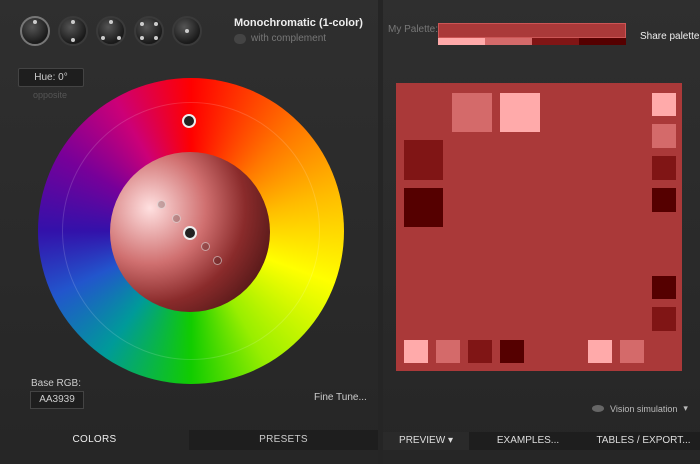  I want to click on triad-scheme-icon, so click(111, 31).